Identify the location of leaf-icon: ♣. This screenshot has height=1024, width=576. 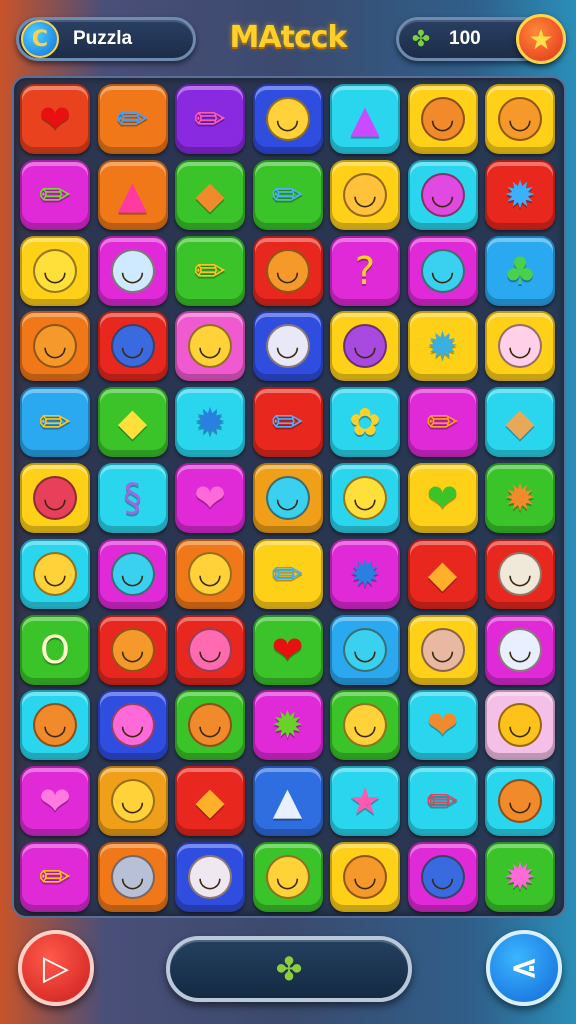
(520, 270).